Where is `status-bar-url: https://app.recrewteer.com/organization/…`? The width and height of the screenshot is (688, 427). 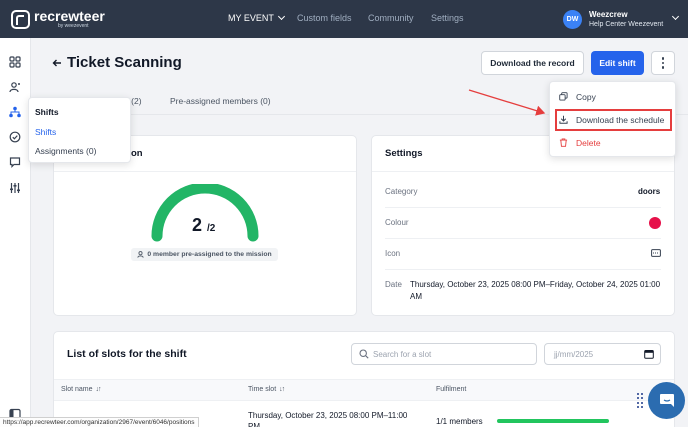
status-bar-url: https://app.recrewteer.com/organization/… is located at coordinates (99, 422).